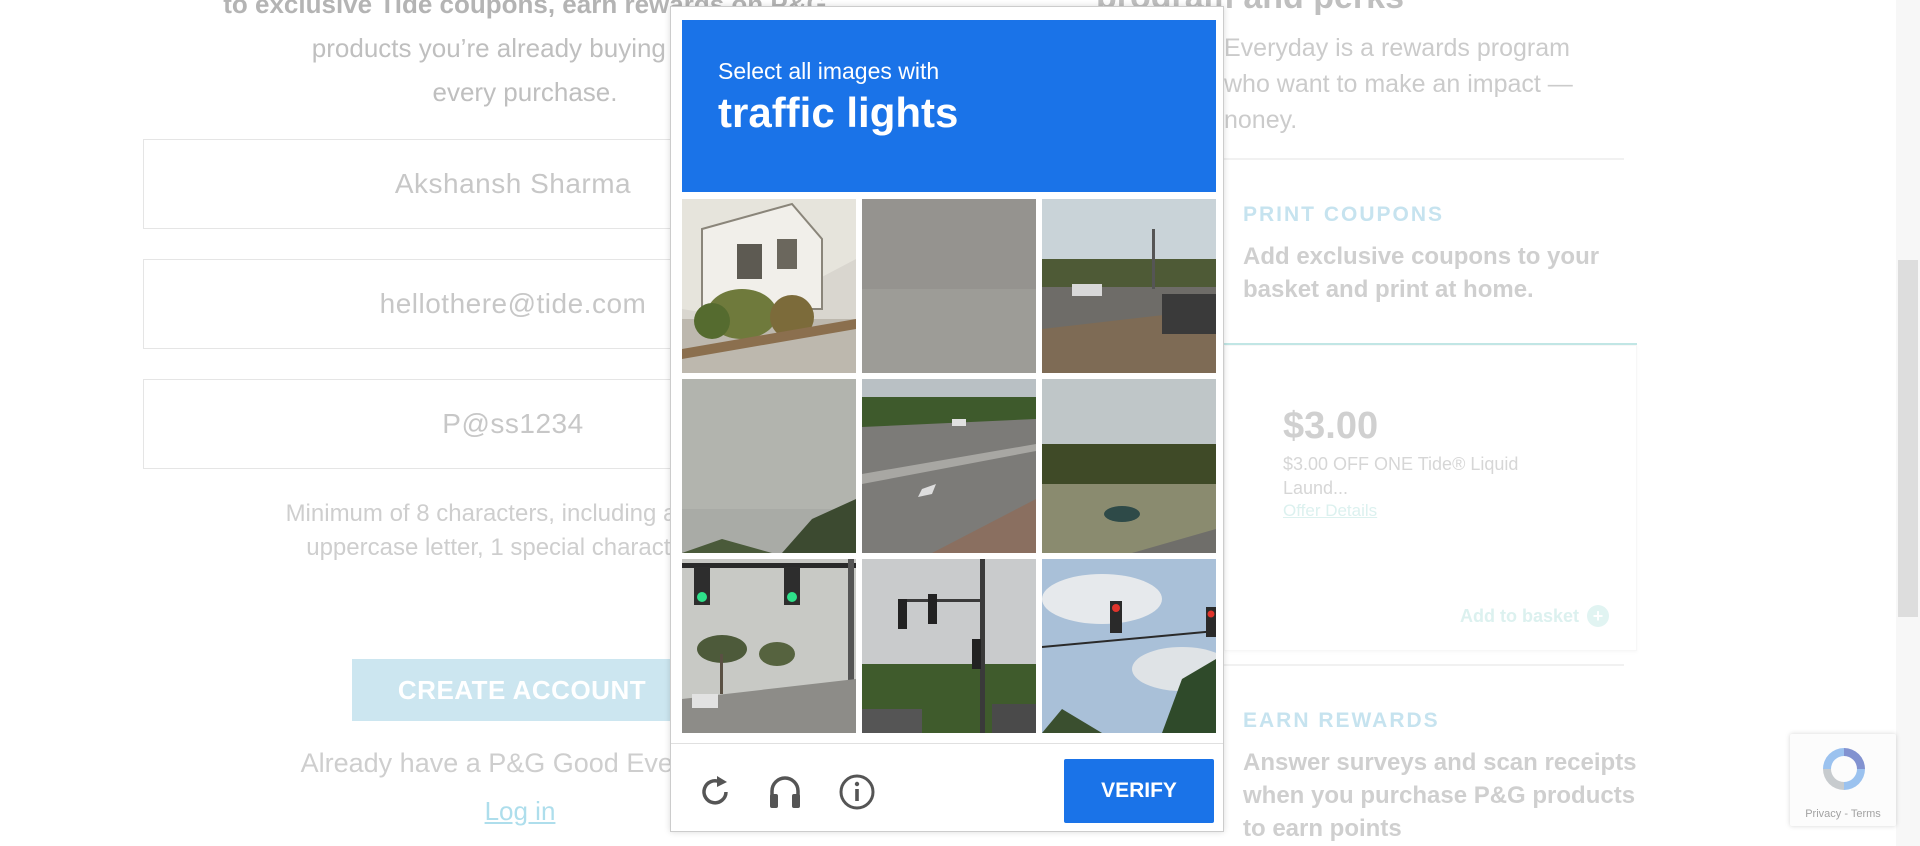  I want to click on road-cars-image, so click(1129, 286).